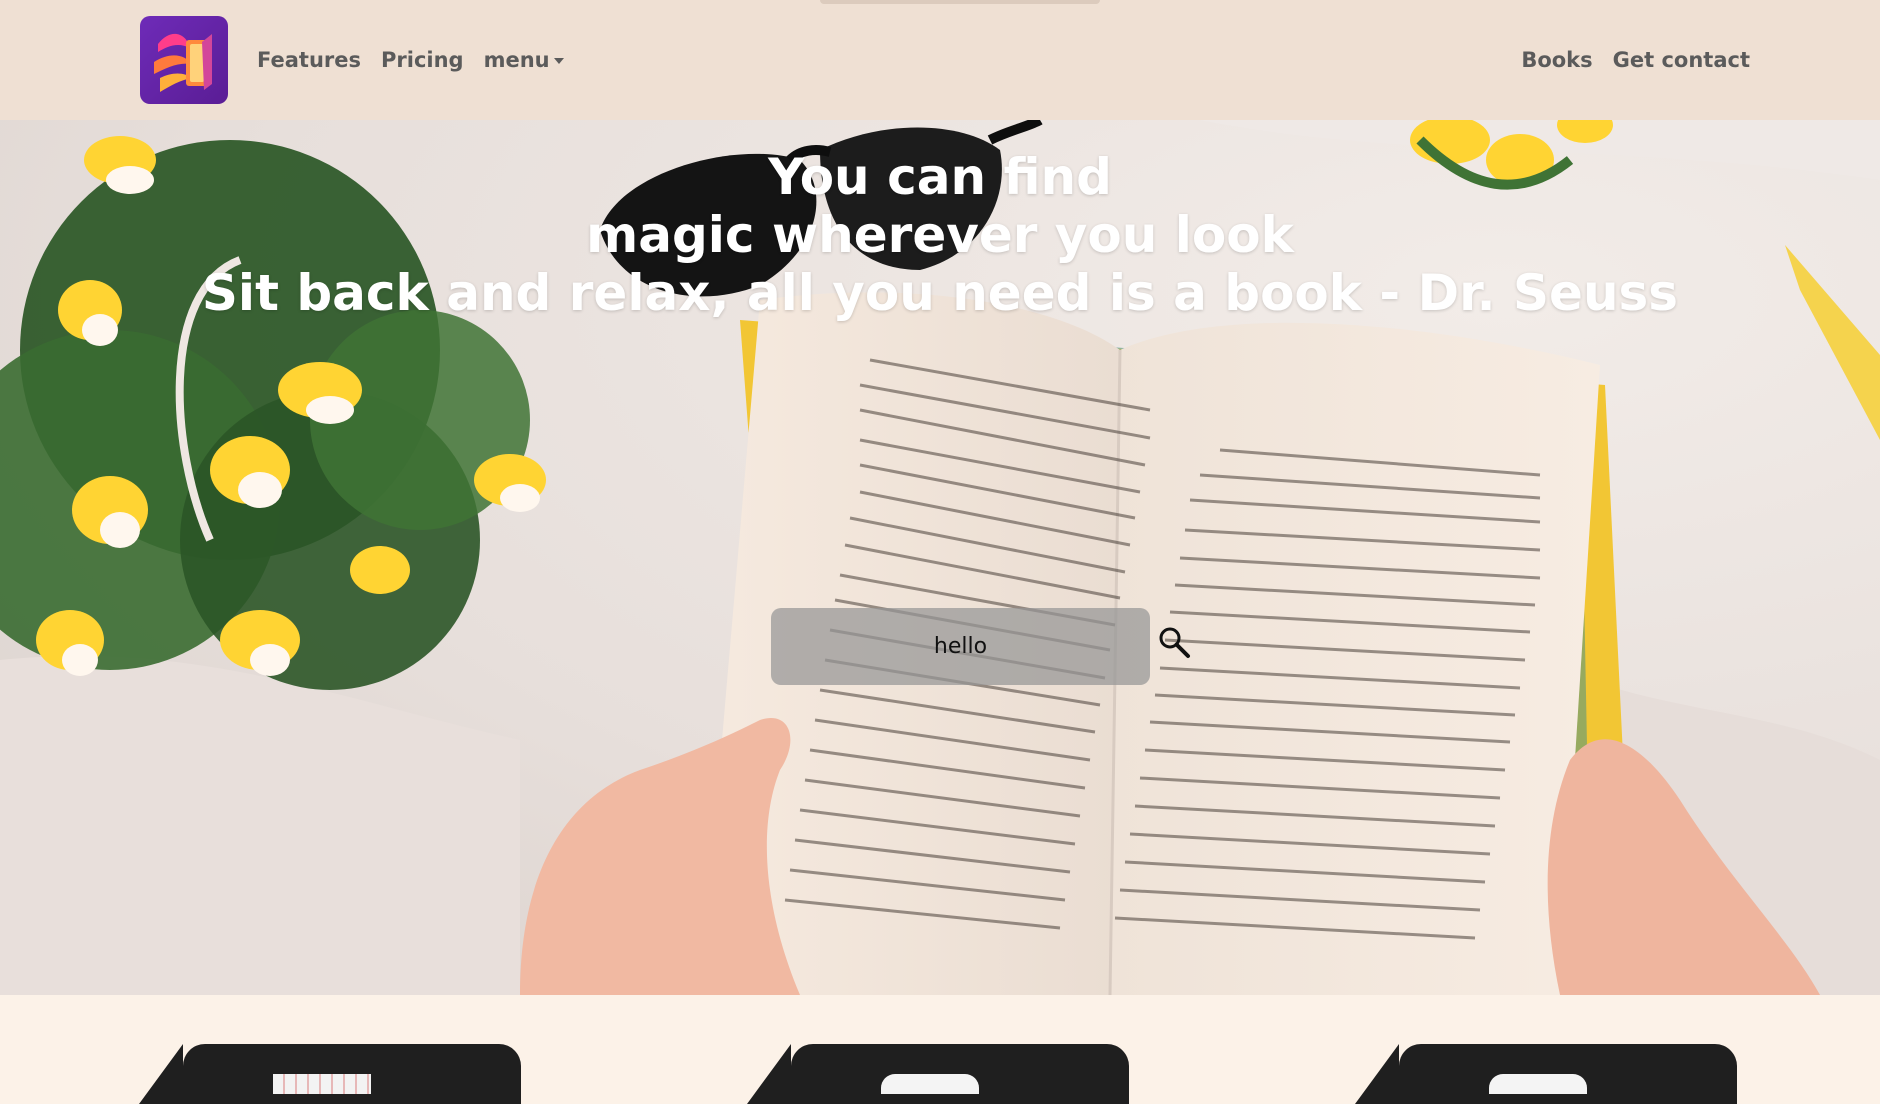 Image resolution: width=1880 pixels, height=1104 pixels. What do you see at coordinates (930, 1084) in the screenshot?
I see `book-card-2-image` at bounding box center [930, 1084].